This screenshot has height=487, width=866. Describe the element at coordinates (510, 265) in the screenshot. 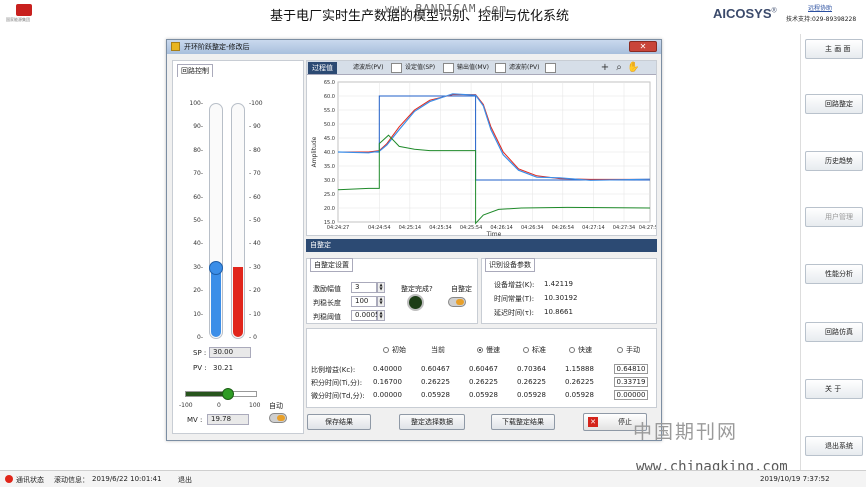

I see `identified-params-tab: 识别设备参数` at that location.